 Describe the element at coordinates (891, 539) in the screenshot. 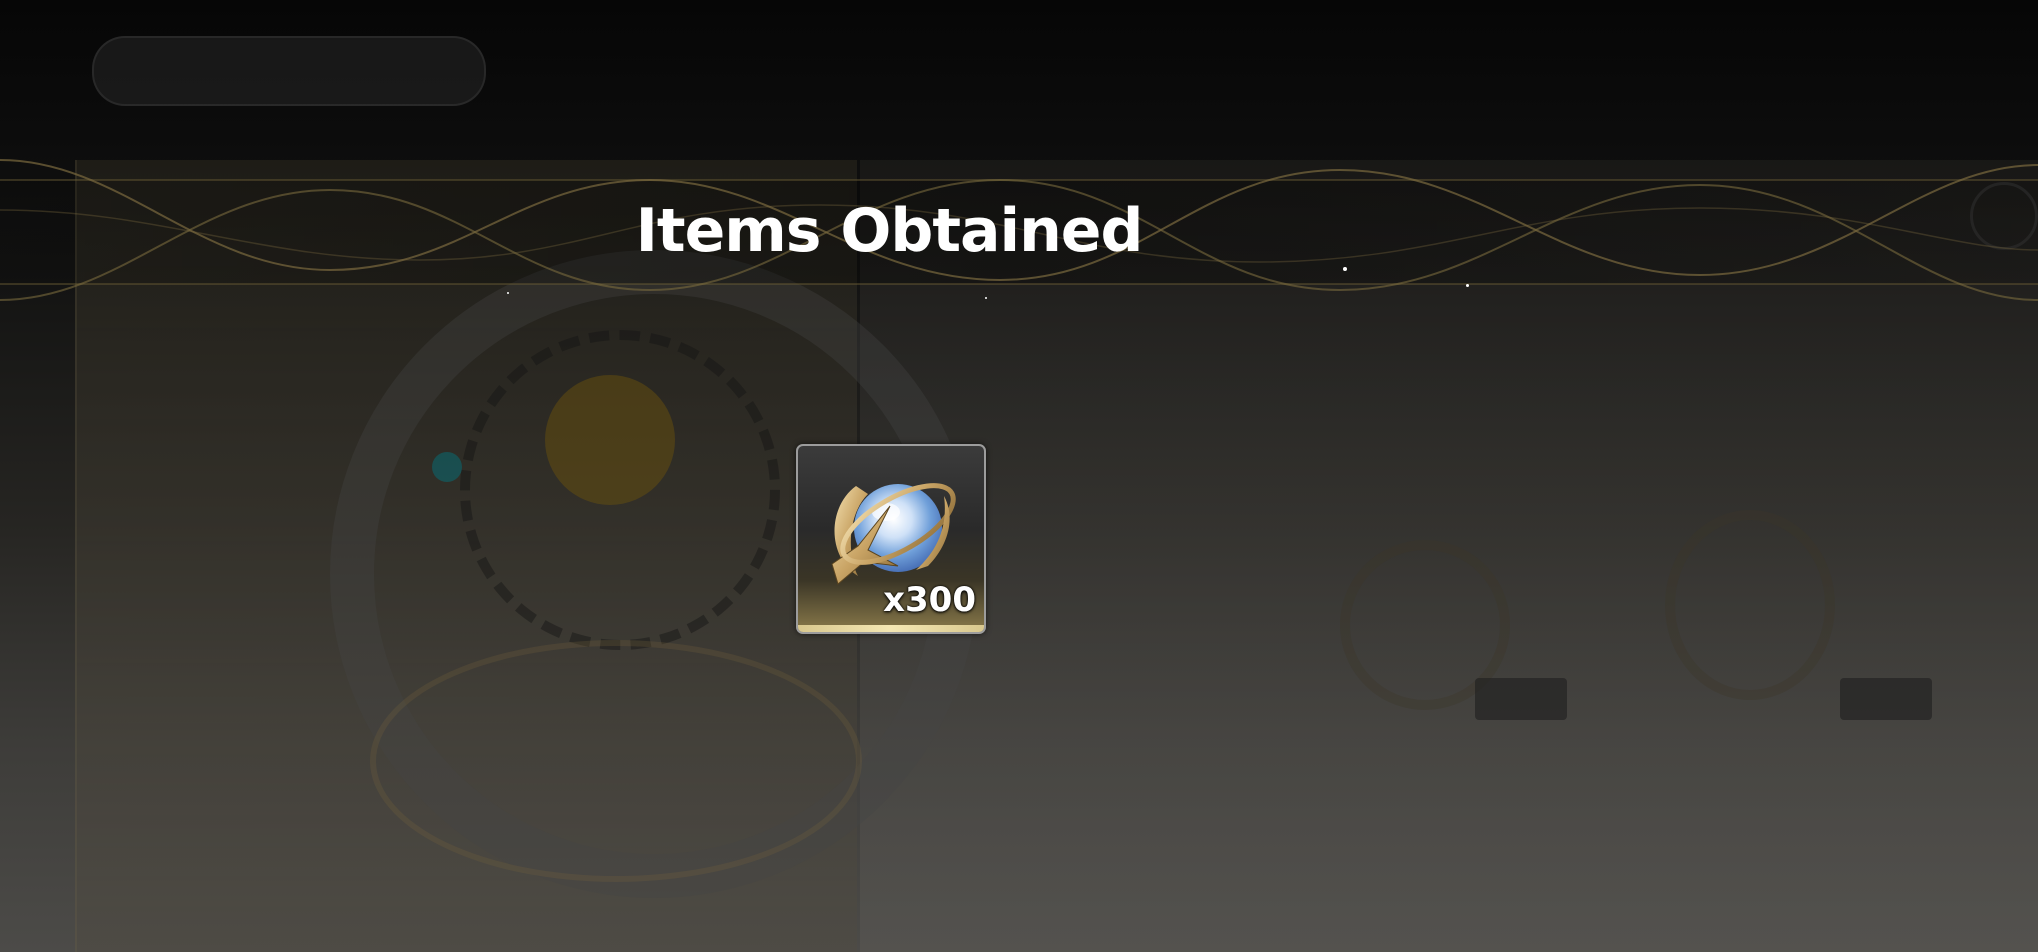

I see `obtained-item-card: x300` at that location.